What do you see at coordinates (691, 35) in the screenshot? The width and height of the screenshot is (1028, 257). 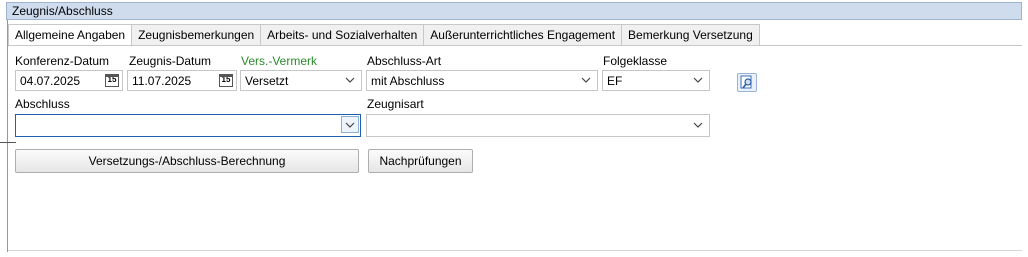 I see `tab-bemerkung-versetzung: Bemerkung Versetzung` at bounding box center [691, 35].